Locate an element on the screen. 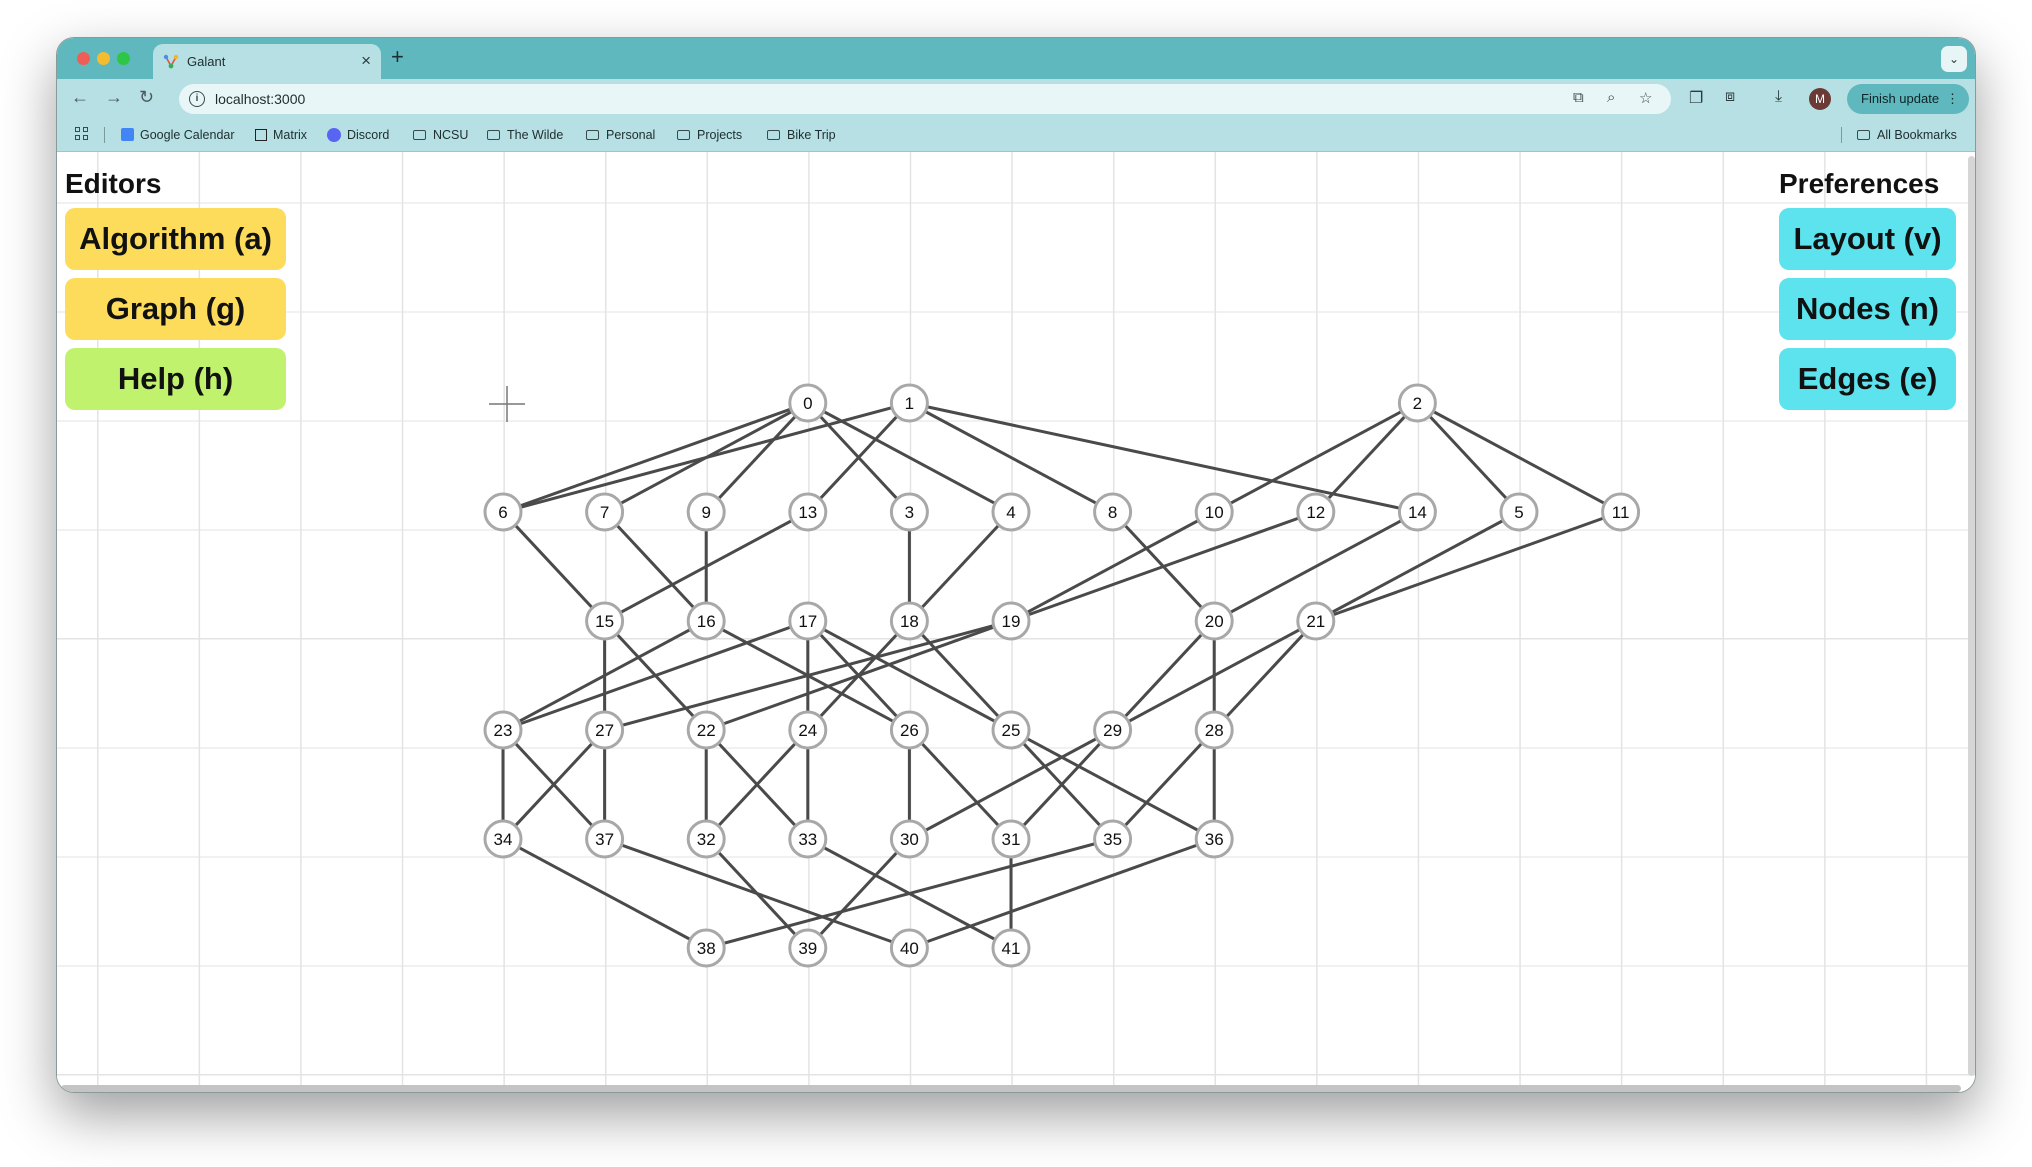 This screenshot has height=1167, width=2032. vertical-scrollbar is located at coordinates (1971, 616).